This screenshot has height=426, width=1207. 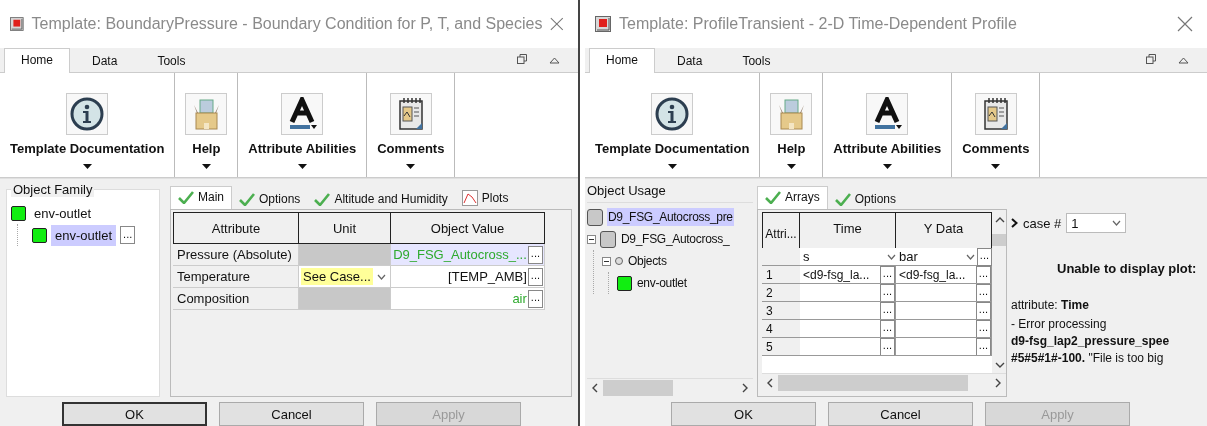 What do you see at coordinates (619, 261) in the screenshot?
I see `dot-icon` at bounding box center [619, 261].